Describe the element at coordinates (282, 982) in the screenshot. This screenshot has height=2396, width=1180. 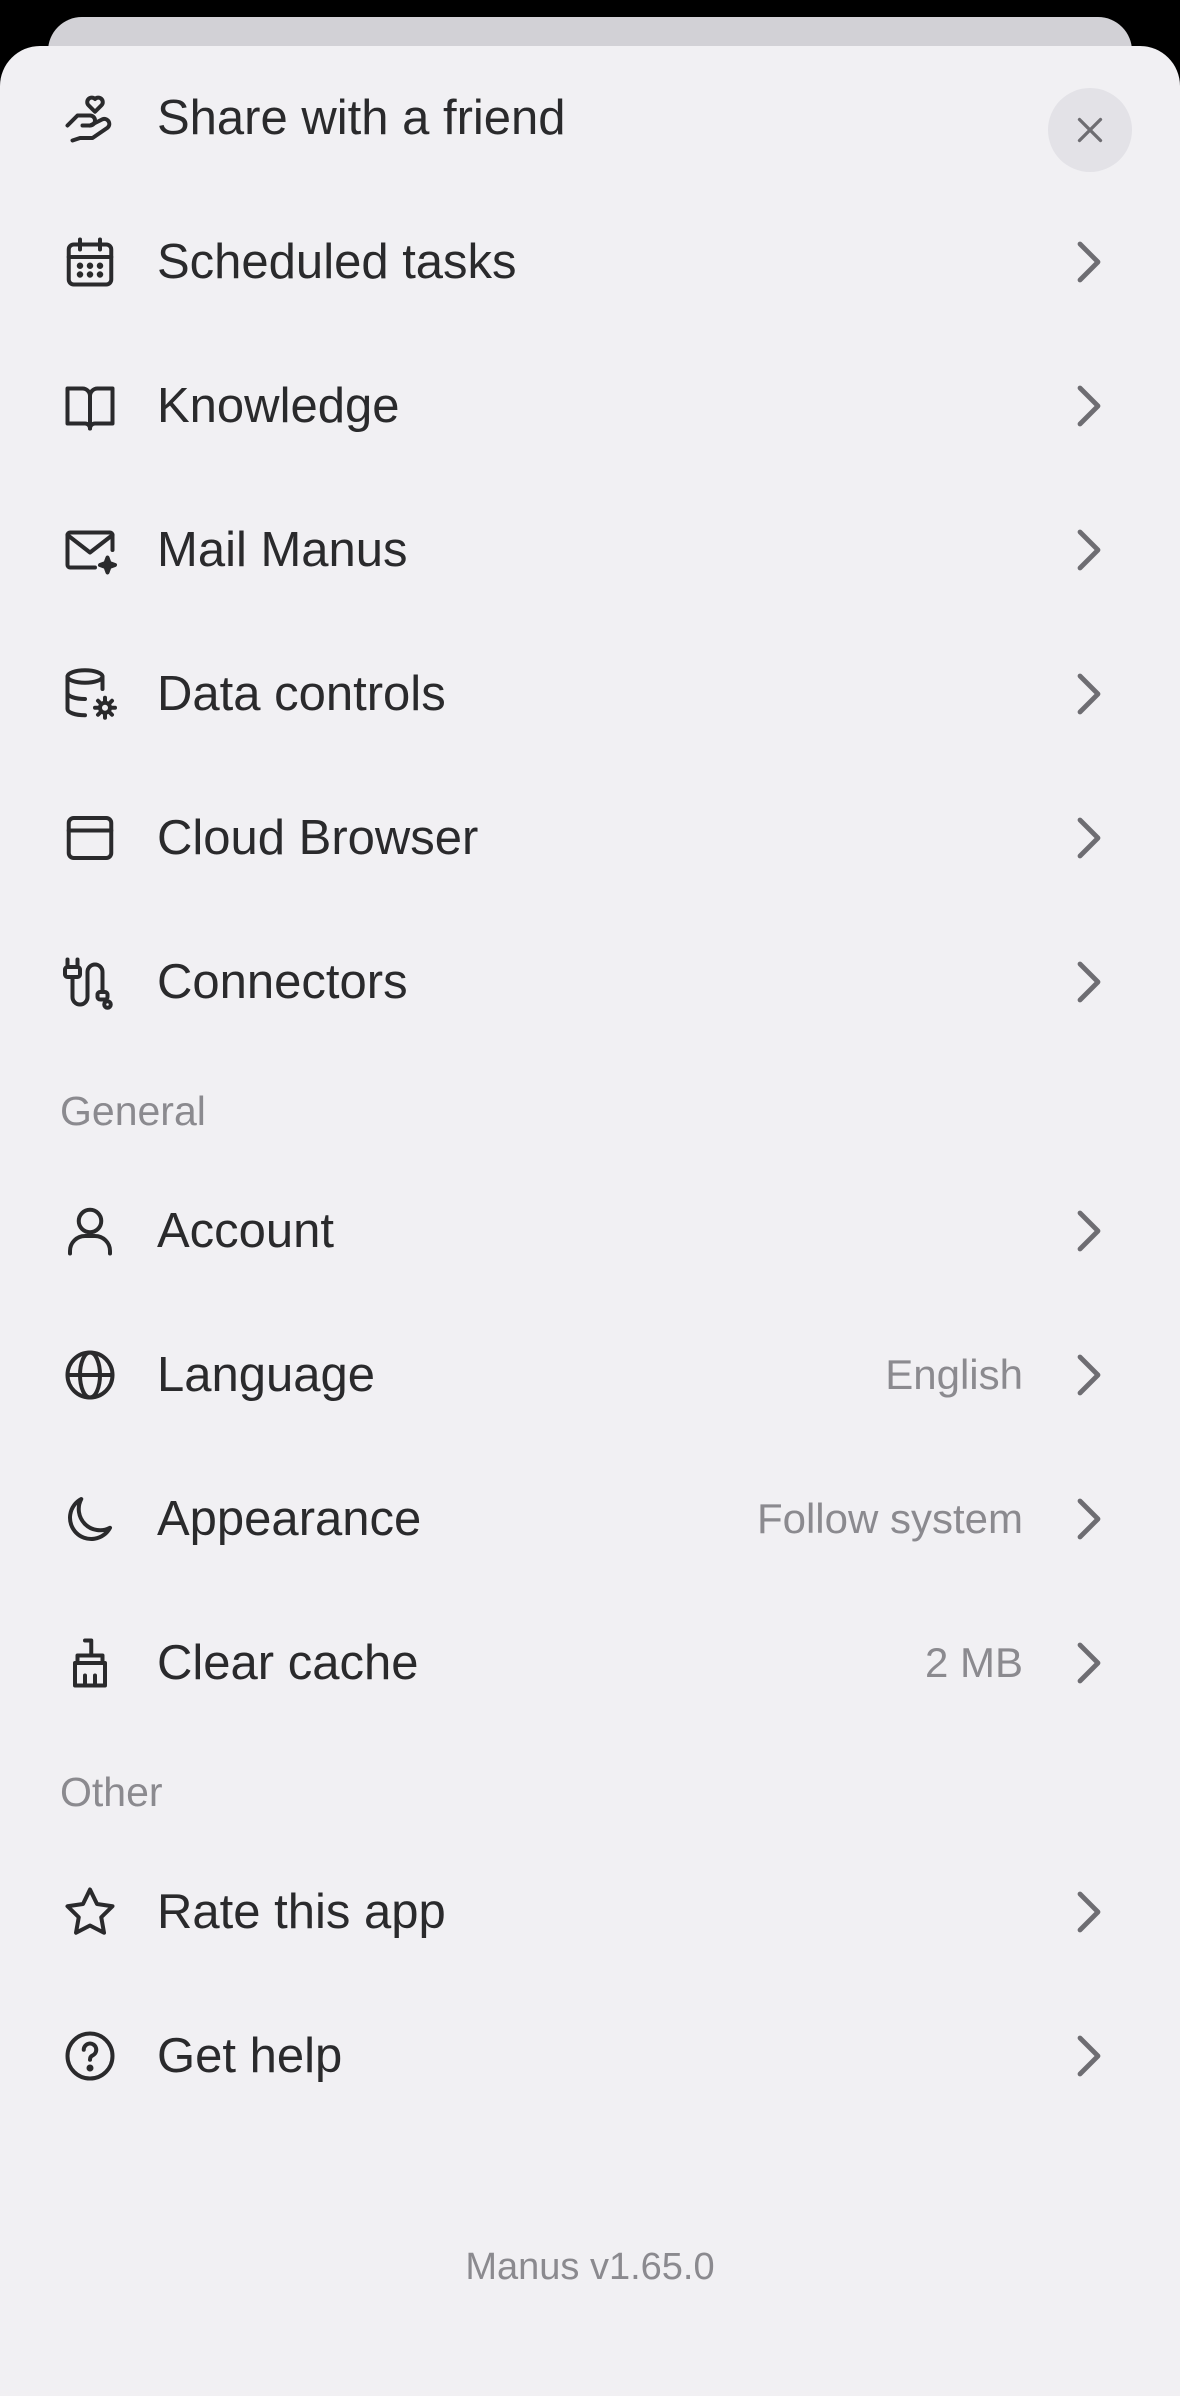
I see `menu-item-label: Connectors` at that location.